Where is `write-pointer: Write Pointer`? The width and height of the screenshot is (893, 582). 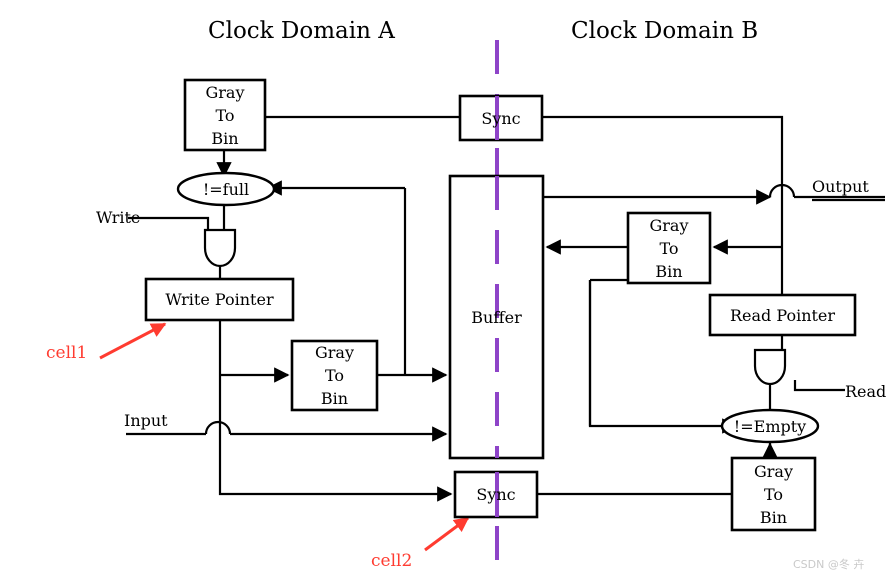 write-pointer: Write Pointer is located at coordinates (219, 299).